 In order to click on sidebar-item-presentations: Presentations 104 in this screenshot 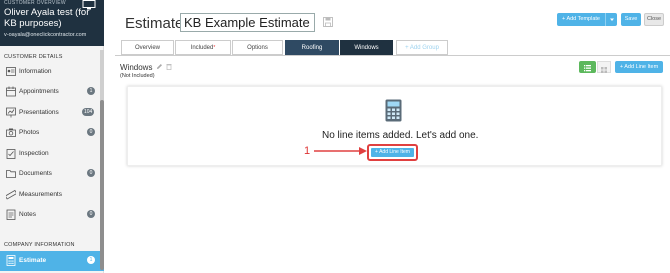, I will do `click(50, 113)`.